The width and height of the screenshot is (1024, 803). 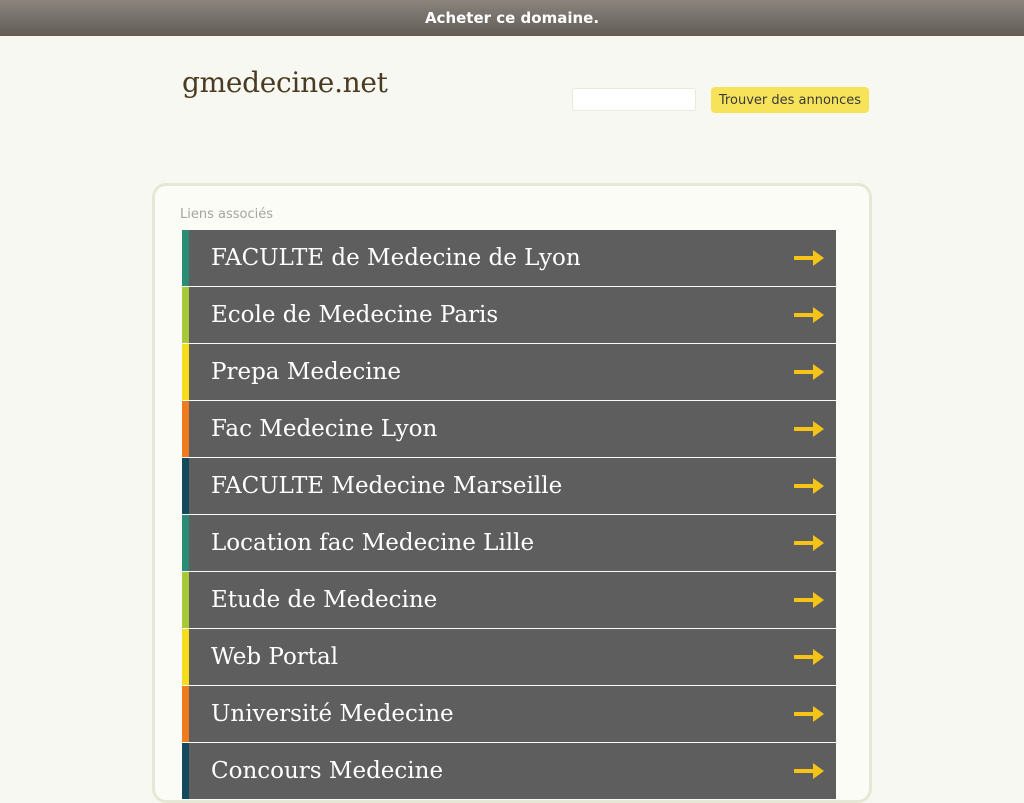 I want to click on buy-domain-link: Acheter ce domaine., so click(x=512, y=18).